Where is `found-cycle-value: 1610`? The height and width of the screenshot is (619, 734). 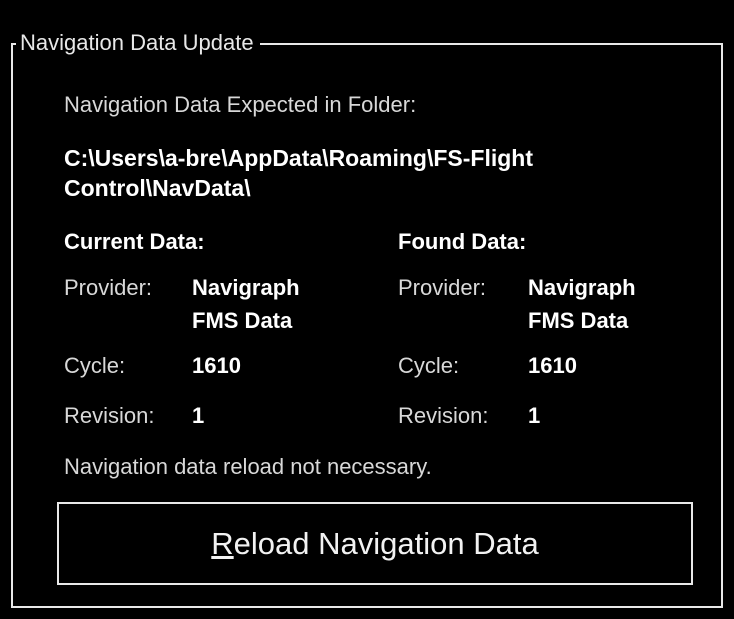
found-cycle-value: 1610 is located at coordinates (552, 365).